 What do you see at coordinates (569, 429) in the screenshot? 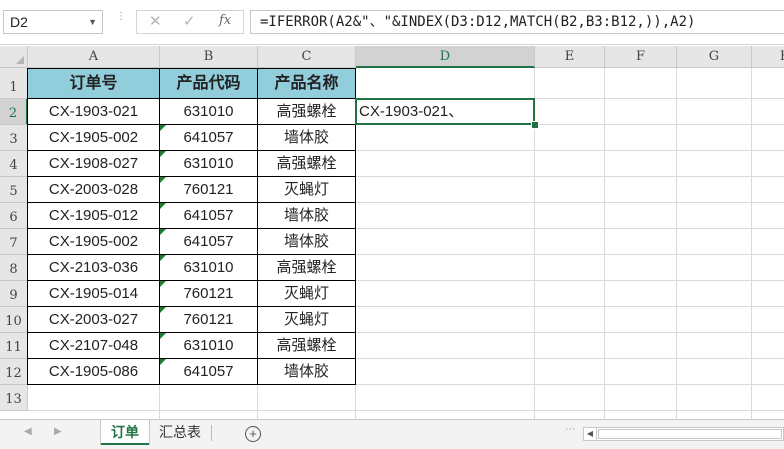
I see `splitter-handle-icon: ⋮` at bounding box center [569, 429].